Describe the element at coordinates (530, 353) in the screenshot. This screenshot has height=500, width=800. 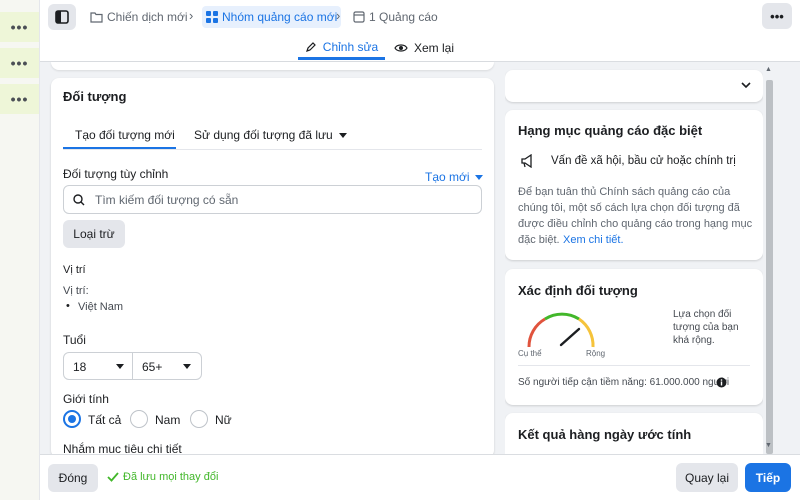
I see `gauge-specific-label: Cụ thể` at that location.